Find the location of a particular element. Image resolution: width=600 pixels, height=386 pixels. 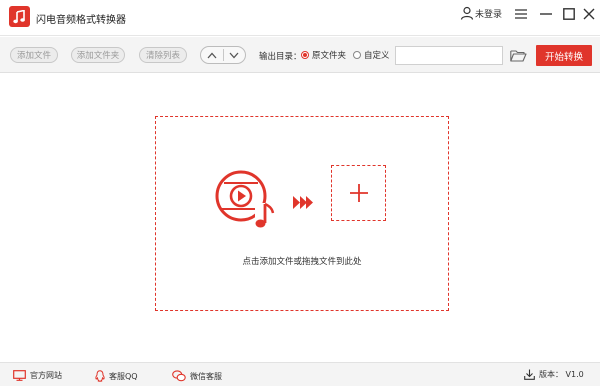

qq-label: 客服QQ is located at coordinates (123, 376).